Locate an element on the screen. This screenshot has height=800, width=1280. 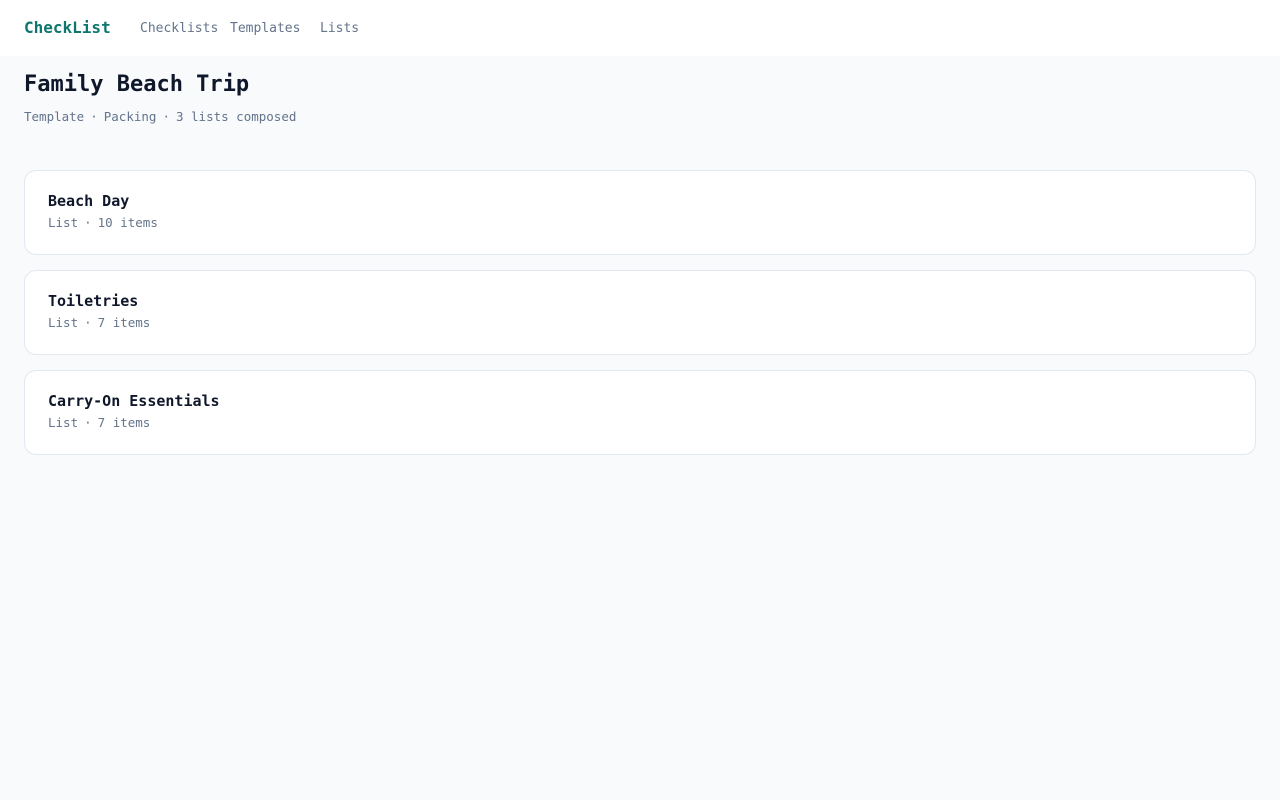
list-card-carry-on-essentials: Carry-On Essentials List · 7 items is located at coordinates (640, 412).